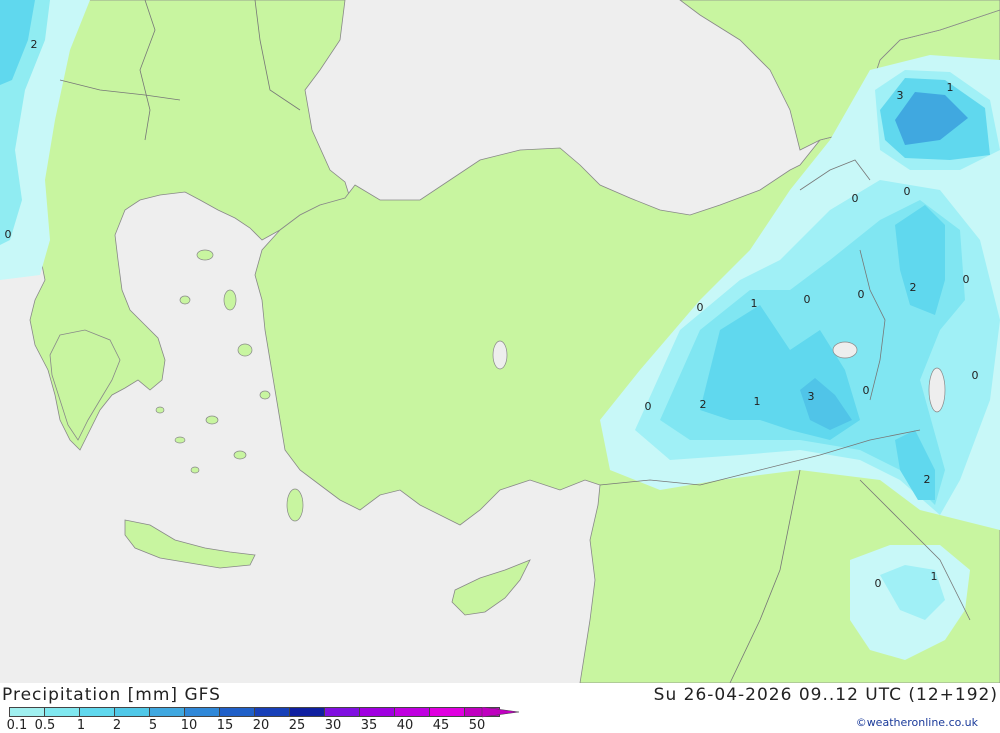 The height and width of the screenshot is (733, 1000). Describe the element at coordinates (369, 725) in the screenshot. I see `legend-label: 35` at that location.